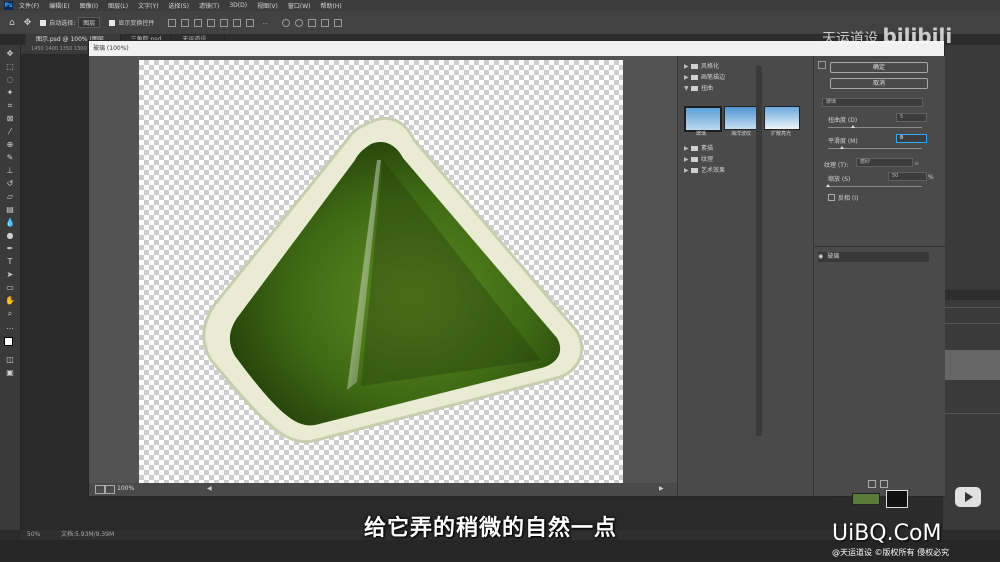 Image resolution: width=1000 pixels, height=562 pixels. I want to click on menu-type: 文字(Y), so click(148, 5).